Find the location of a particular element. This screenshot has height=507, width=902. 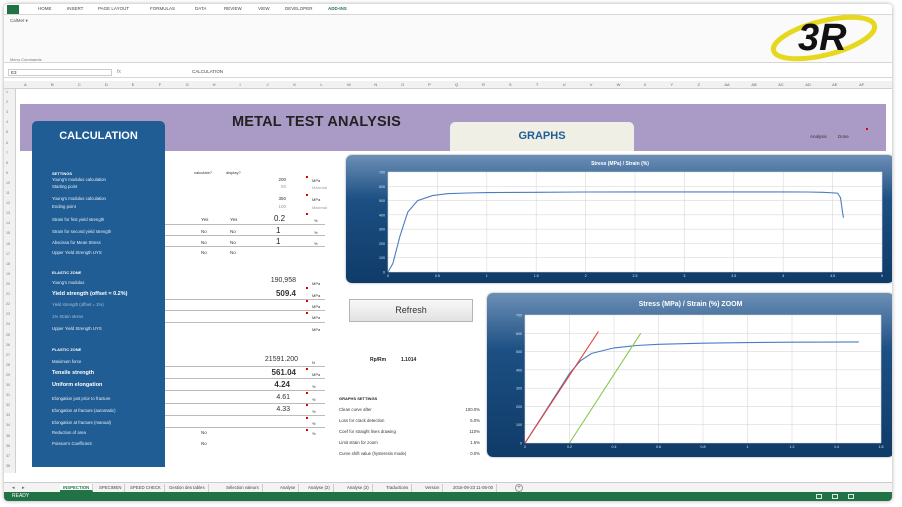

ribbon-tab-review: REVIEW is located at coordinates (233, 8).